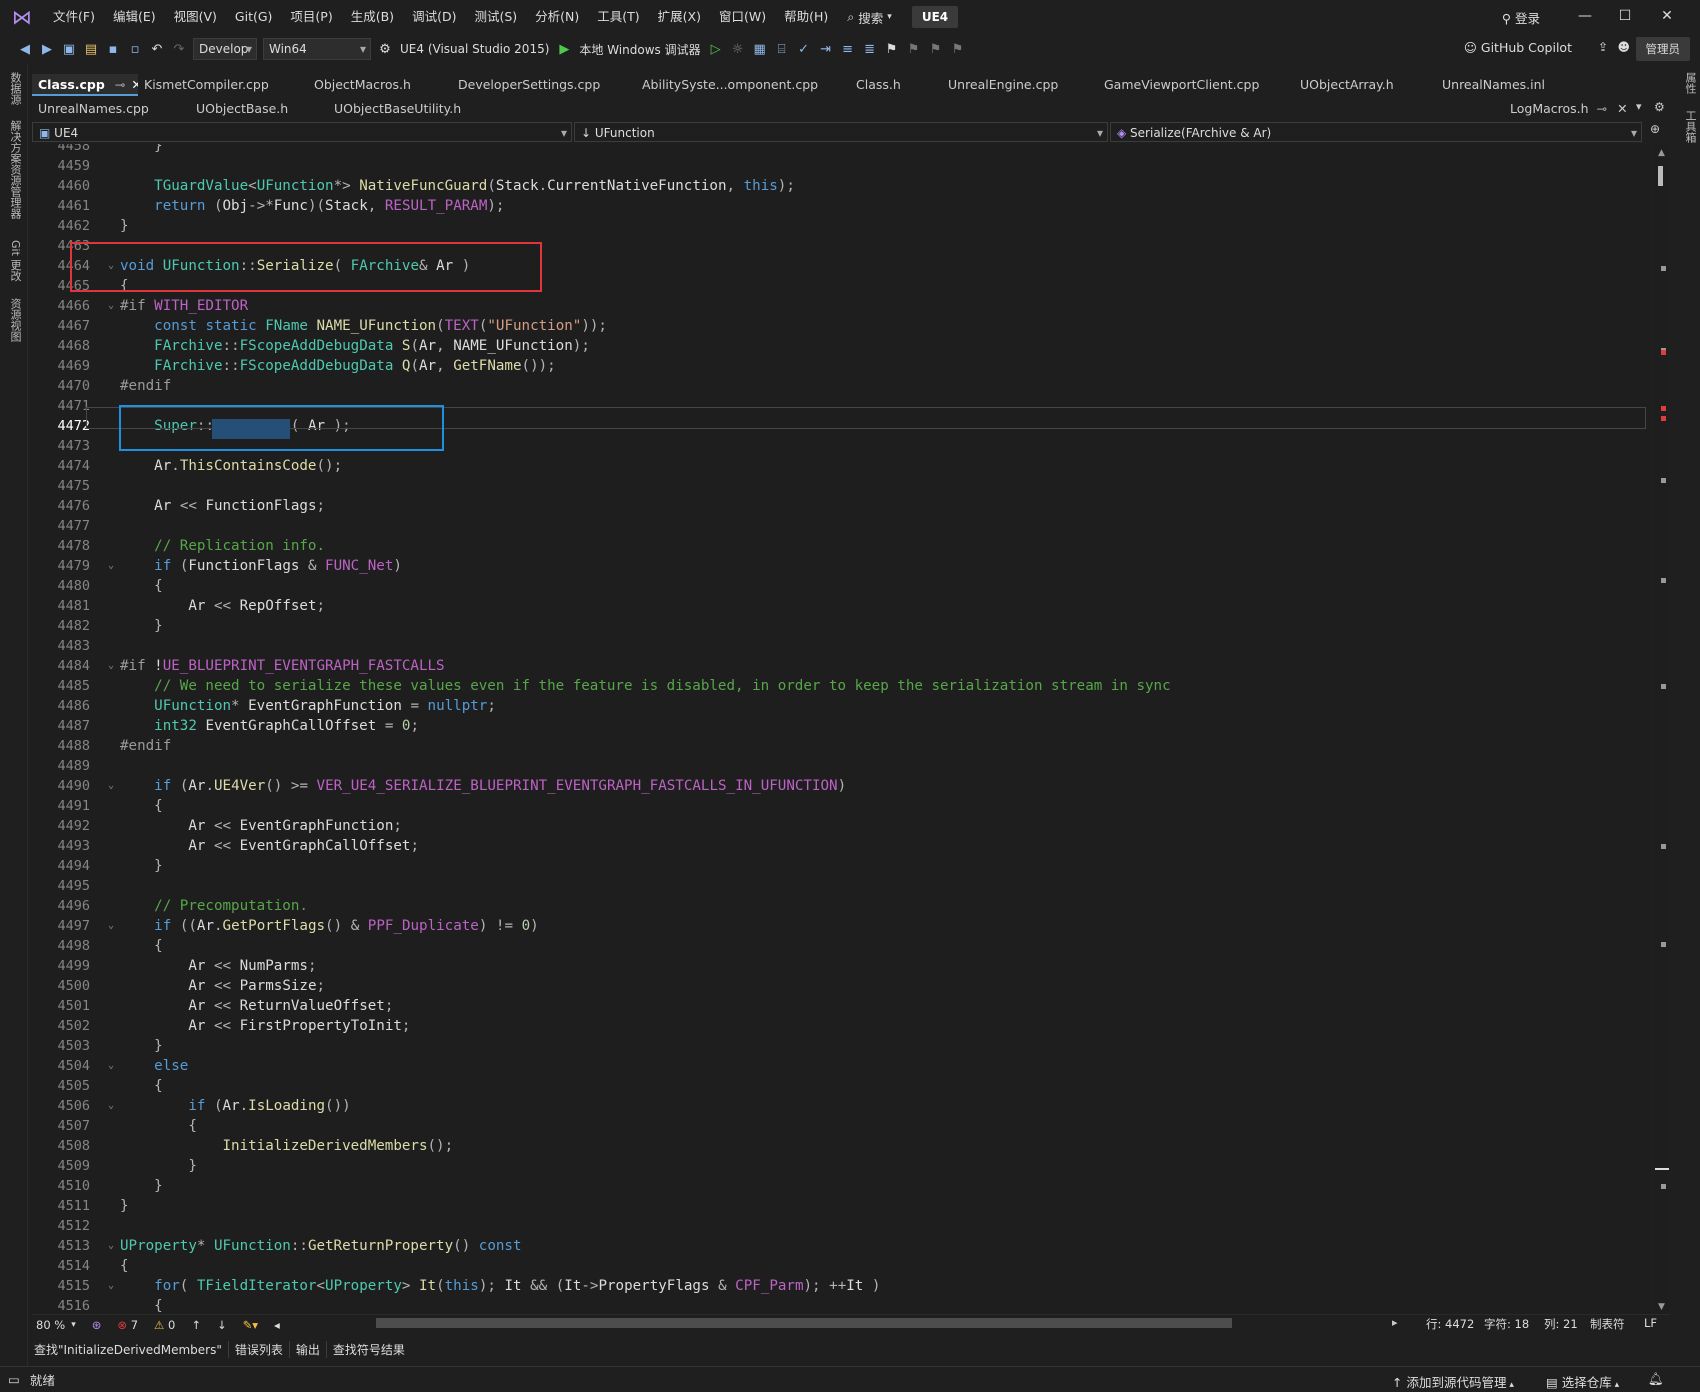 Image resolution: width=1700 pixels, height=1392 pixels. I want to click on spellcheck-icon: ✓, so click(804, 49).